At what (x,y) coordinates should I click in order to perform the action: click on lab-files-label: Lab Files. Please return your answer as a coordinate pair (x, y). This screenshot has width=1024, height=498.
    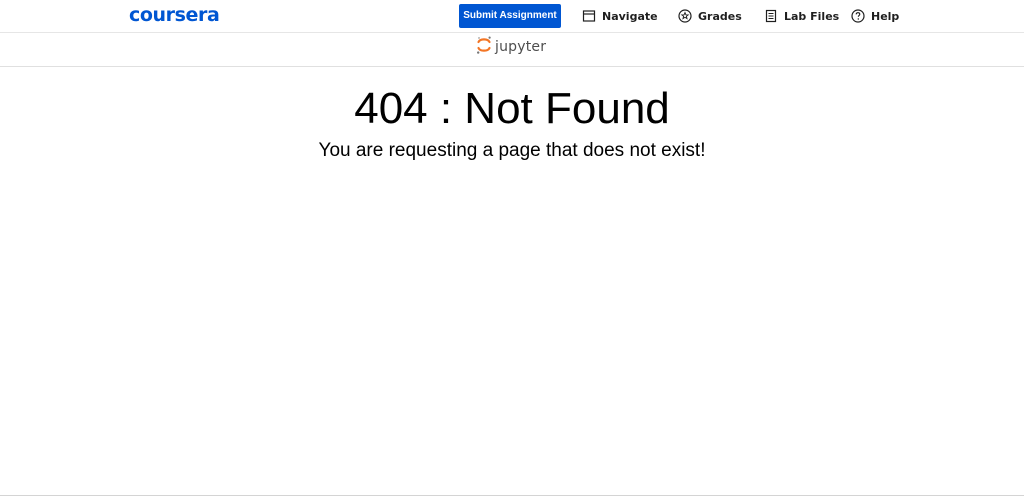
    Looking at the image, I should click on (812, 16).